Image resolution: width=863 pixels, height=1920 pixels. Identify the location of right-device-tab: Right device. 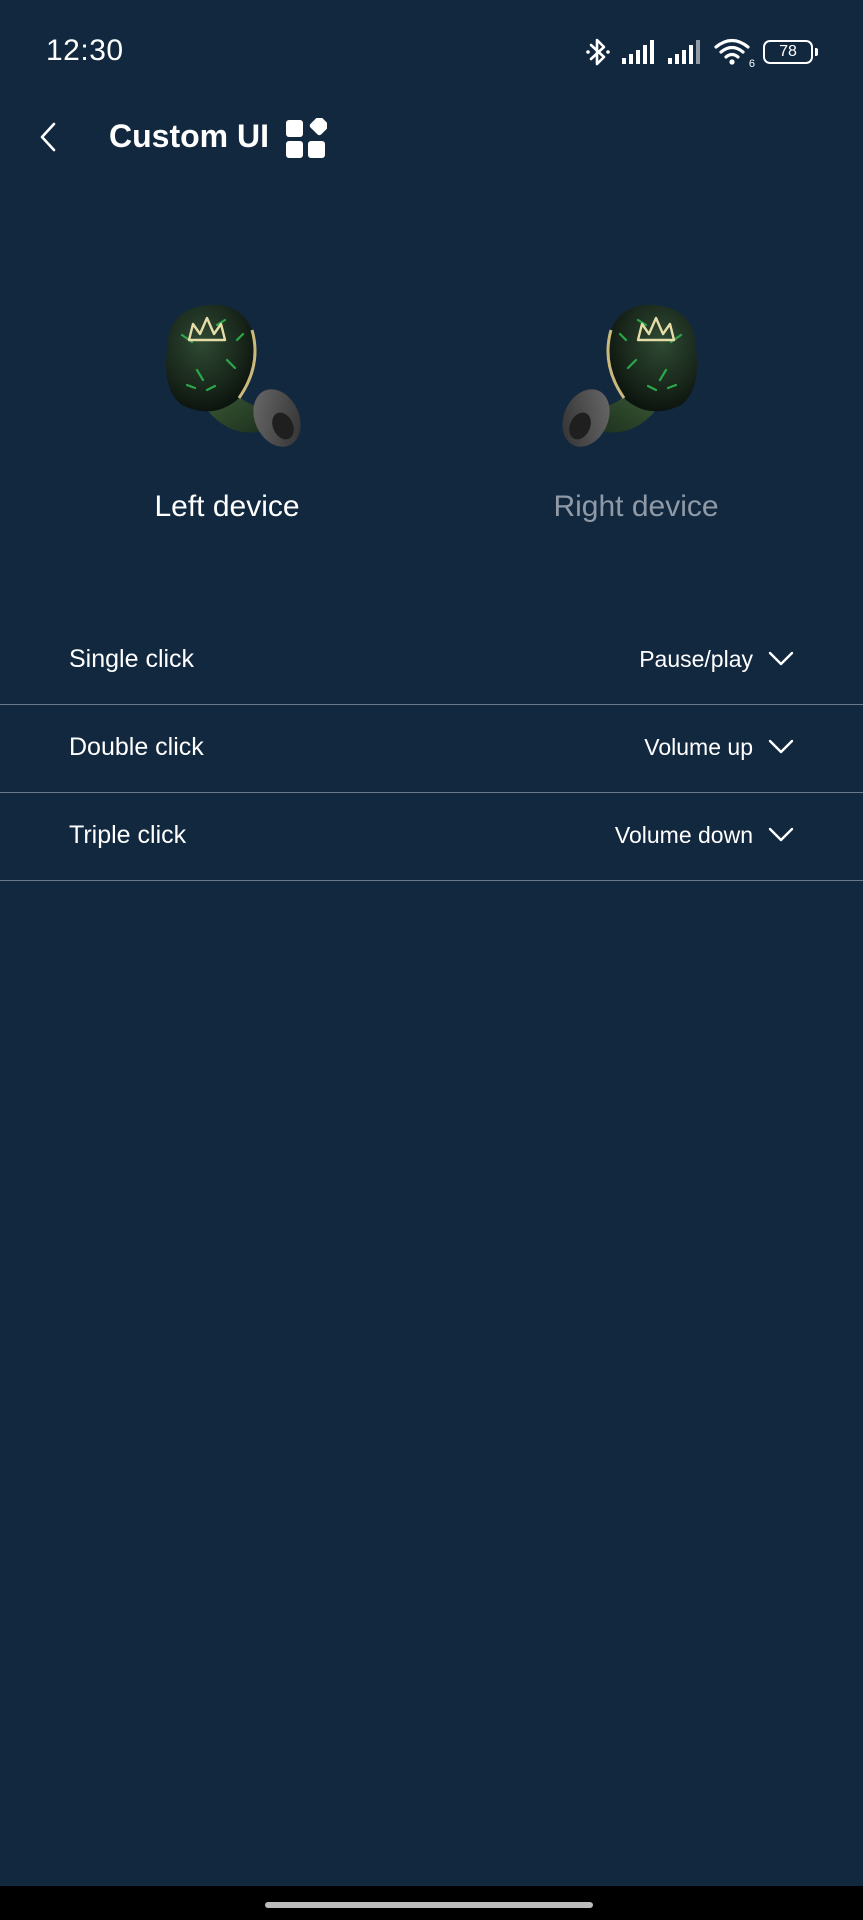
(636, 415).